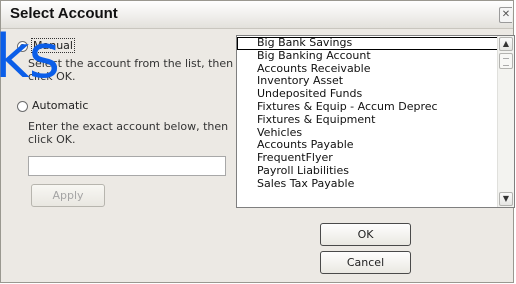 Image resolution: width=516 pixels, height=284 pixels. What do you see at coordinates (68, 195) in the screenshot?
I see `apply-button: Apply` at bounding box center [68, 195].